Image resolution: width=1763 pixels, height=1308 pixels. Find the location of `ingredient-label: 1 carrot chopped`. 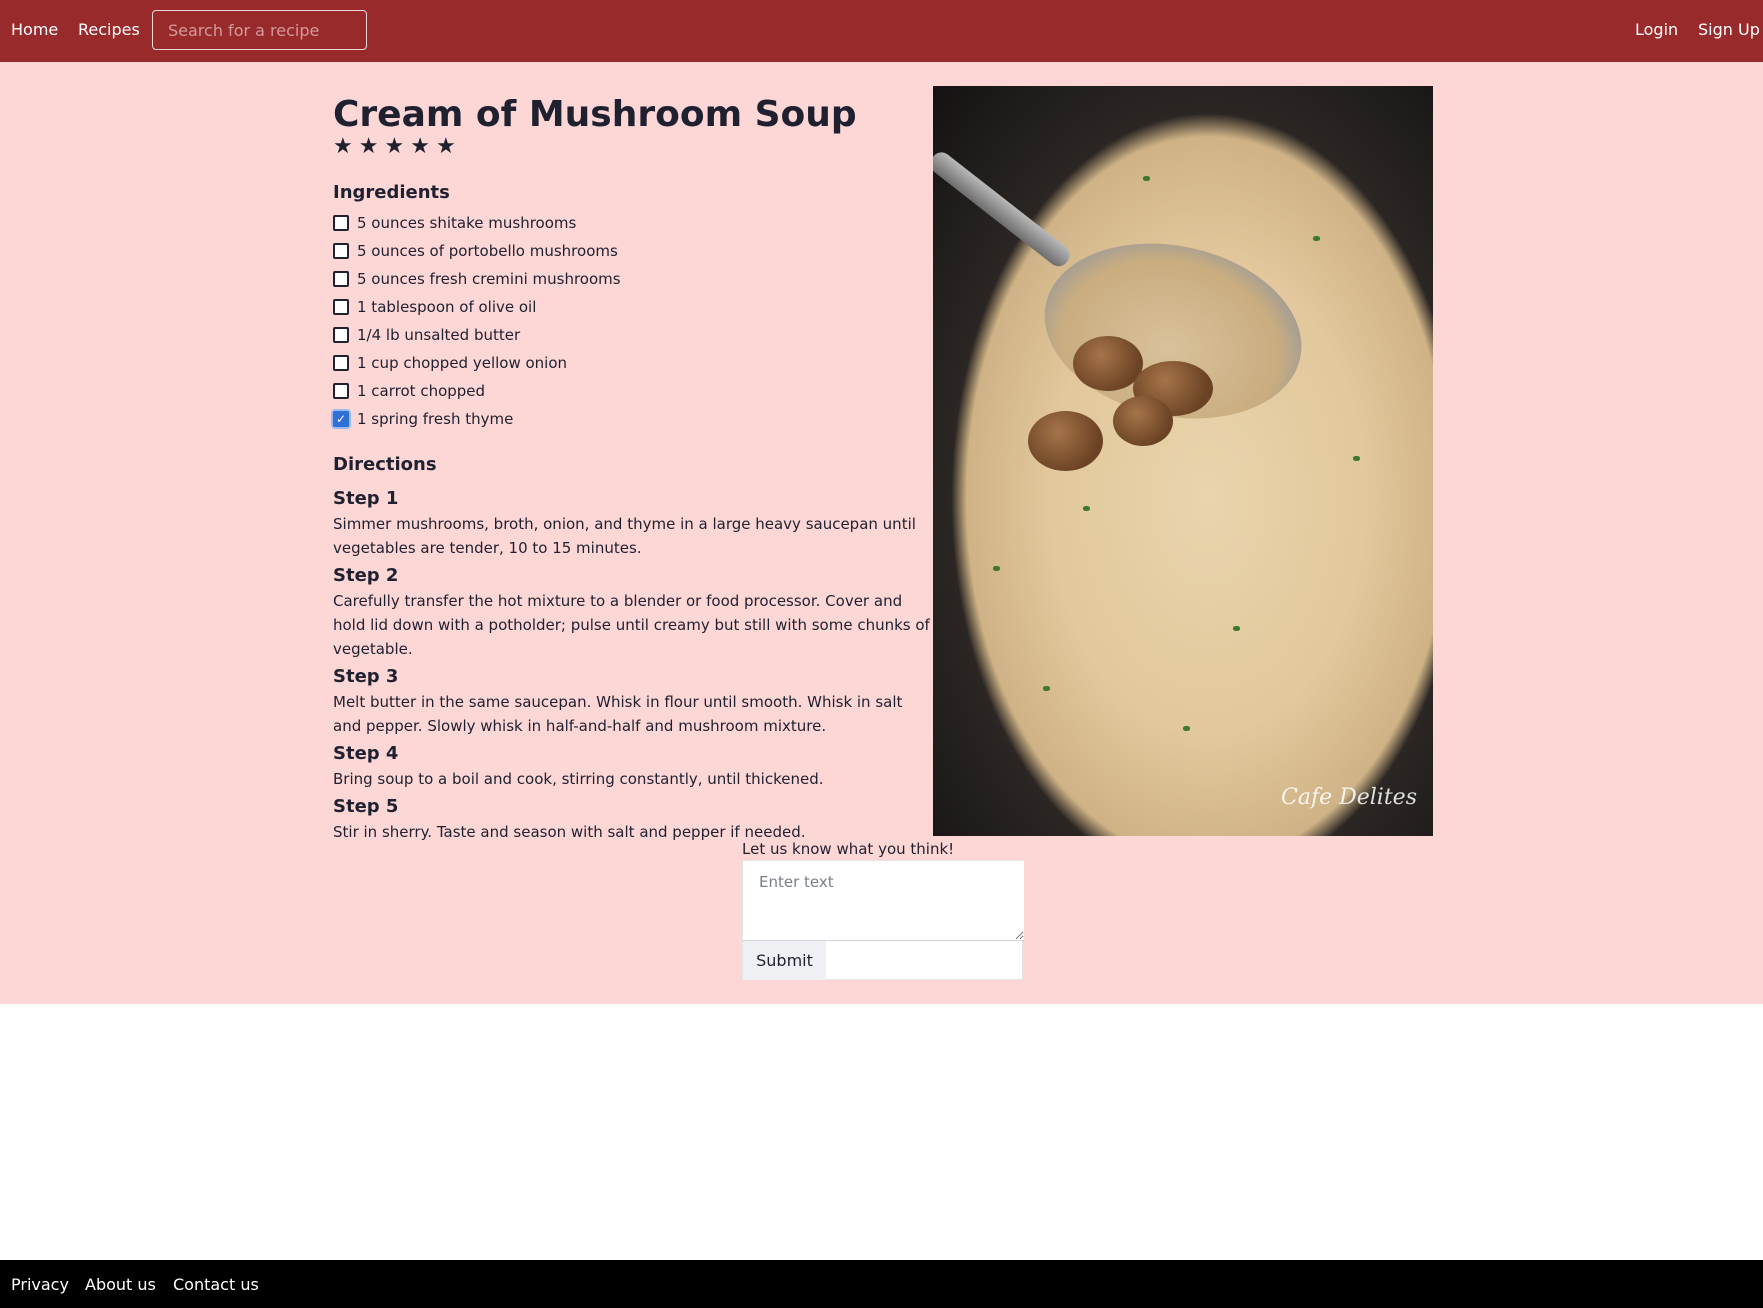

ingredient-label: 1 carrot chopped is located at coordinates (421, 391).